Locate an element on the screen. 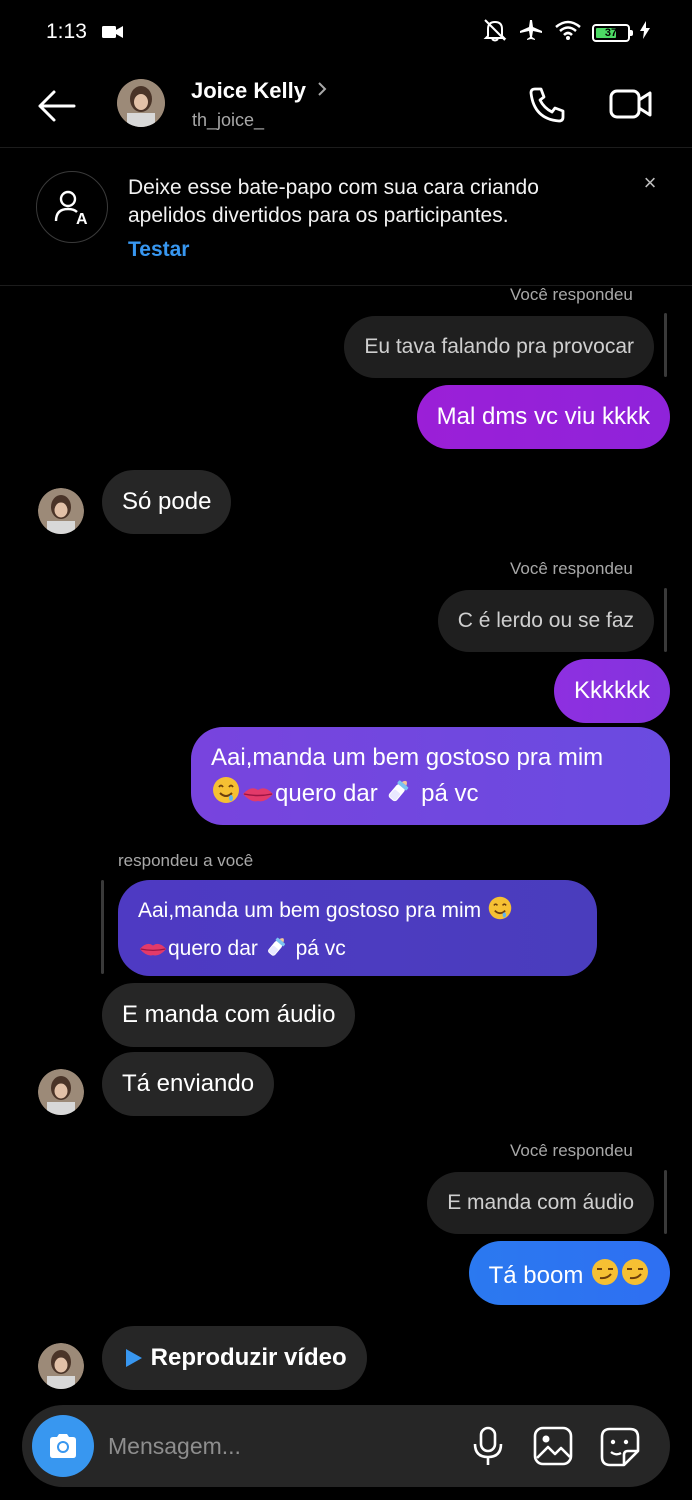  image-icon is located at coordinates (553, 1446).